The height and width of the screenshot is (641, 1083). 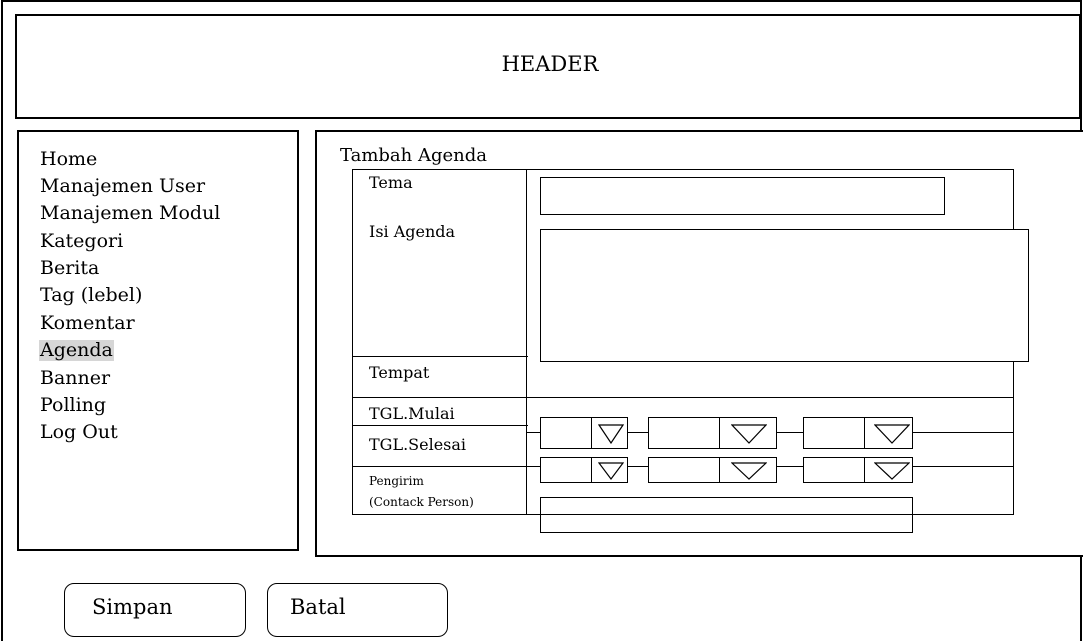 I want to click on tema-input, so click(x=742, y=196).